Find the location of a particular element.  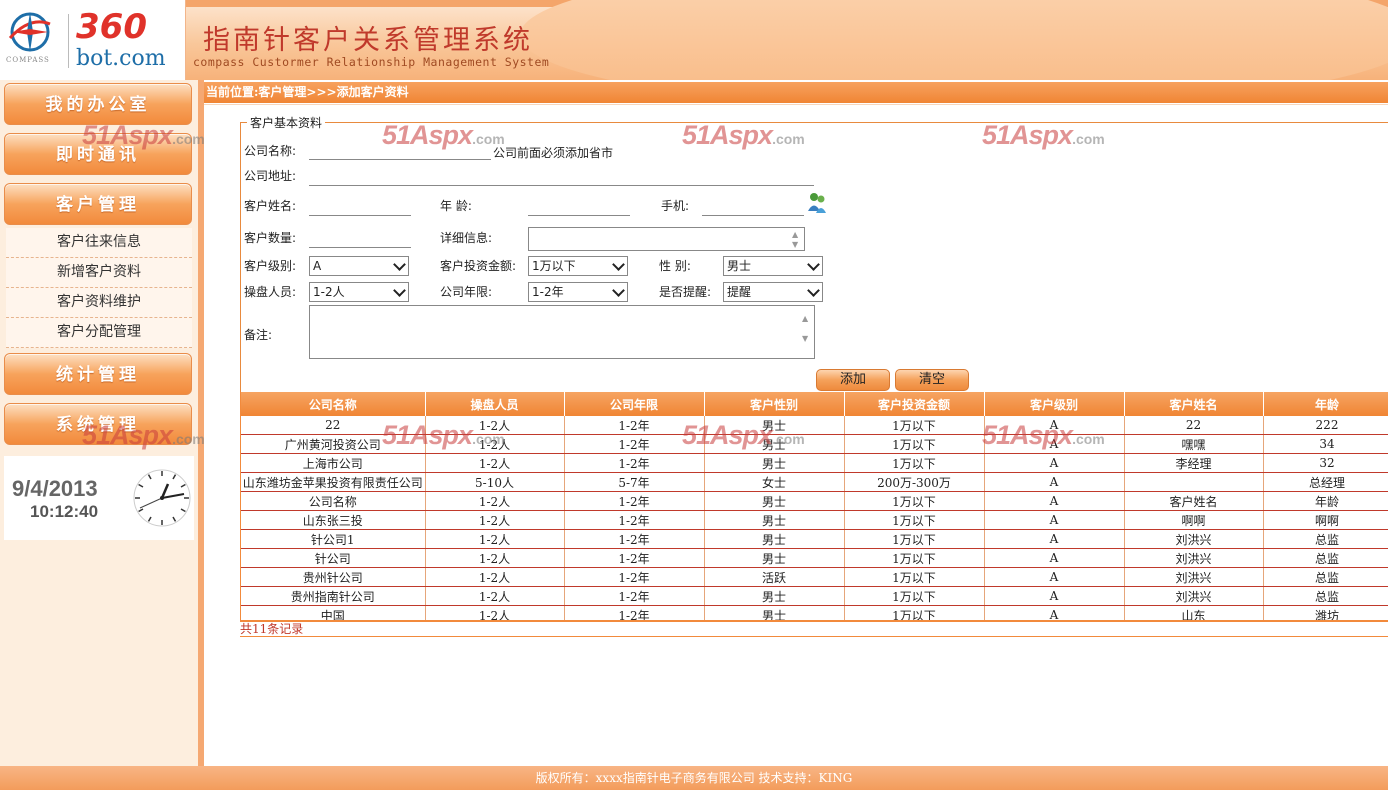

company-address-input is located at coordinates (561, 177).